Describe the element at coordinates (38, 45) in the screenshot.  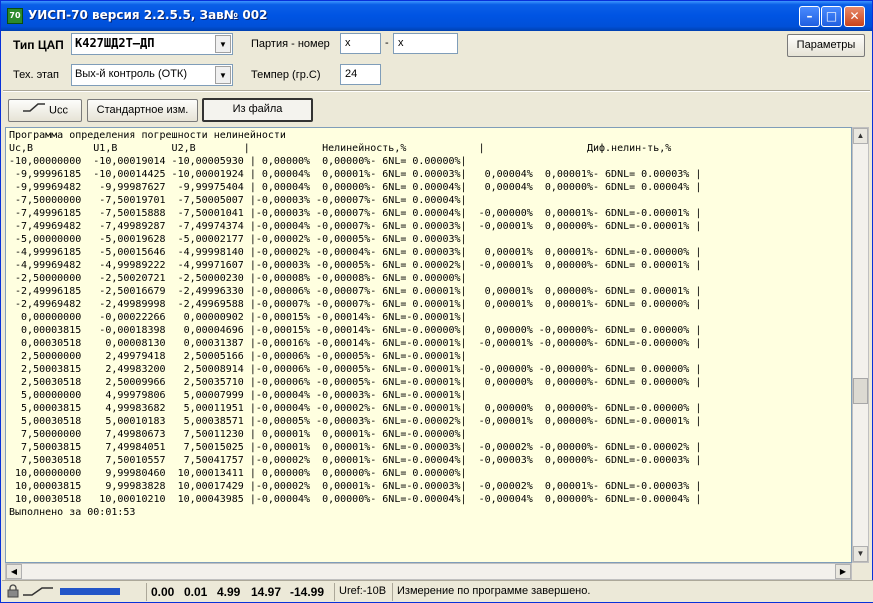
I see `dac-type-label: Тип ЦАП` at that location.